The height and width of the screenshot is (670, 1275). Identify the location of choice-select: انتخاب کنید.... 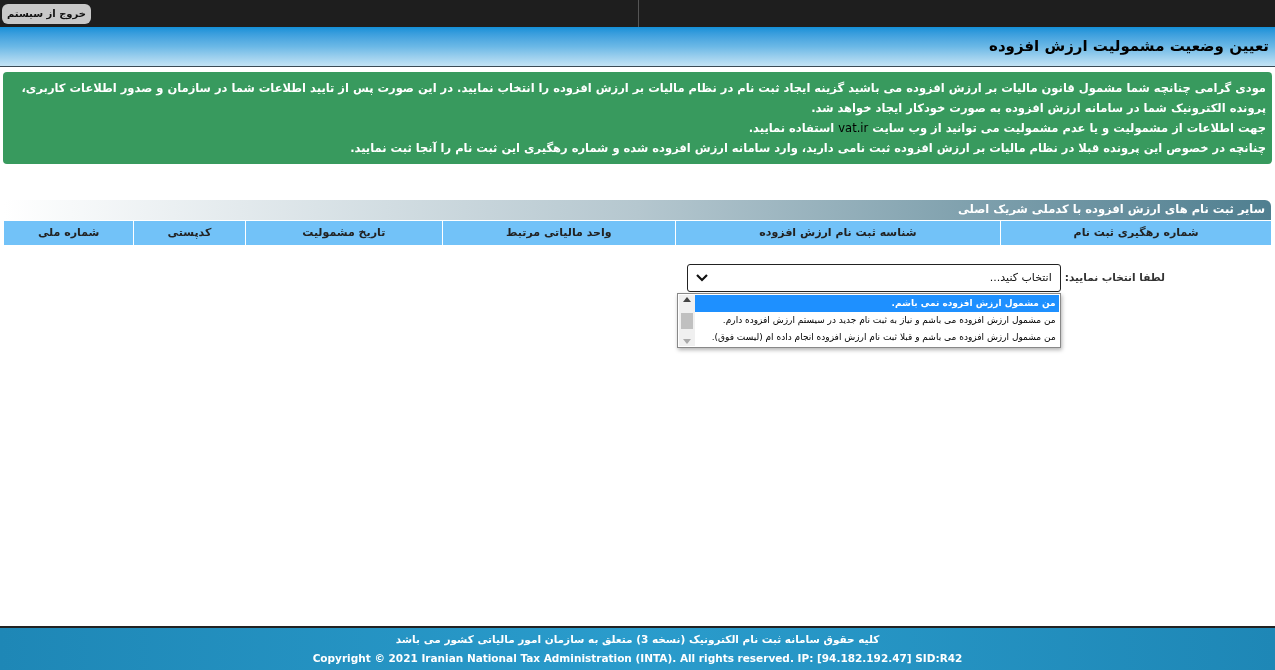
(873, 278).